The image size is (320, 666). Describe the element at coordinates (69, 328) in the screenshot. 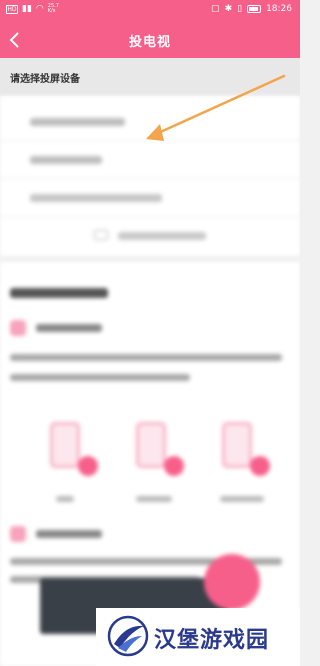

I see `step-1-label` at that location.